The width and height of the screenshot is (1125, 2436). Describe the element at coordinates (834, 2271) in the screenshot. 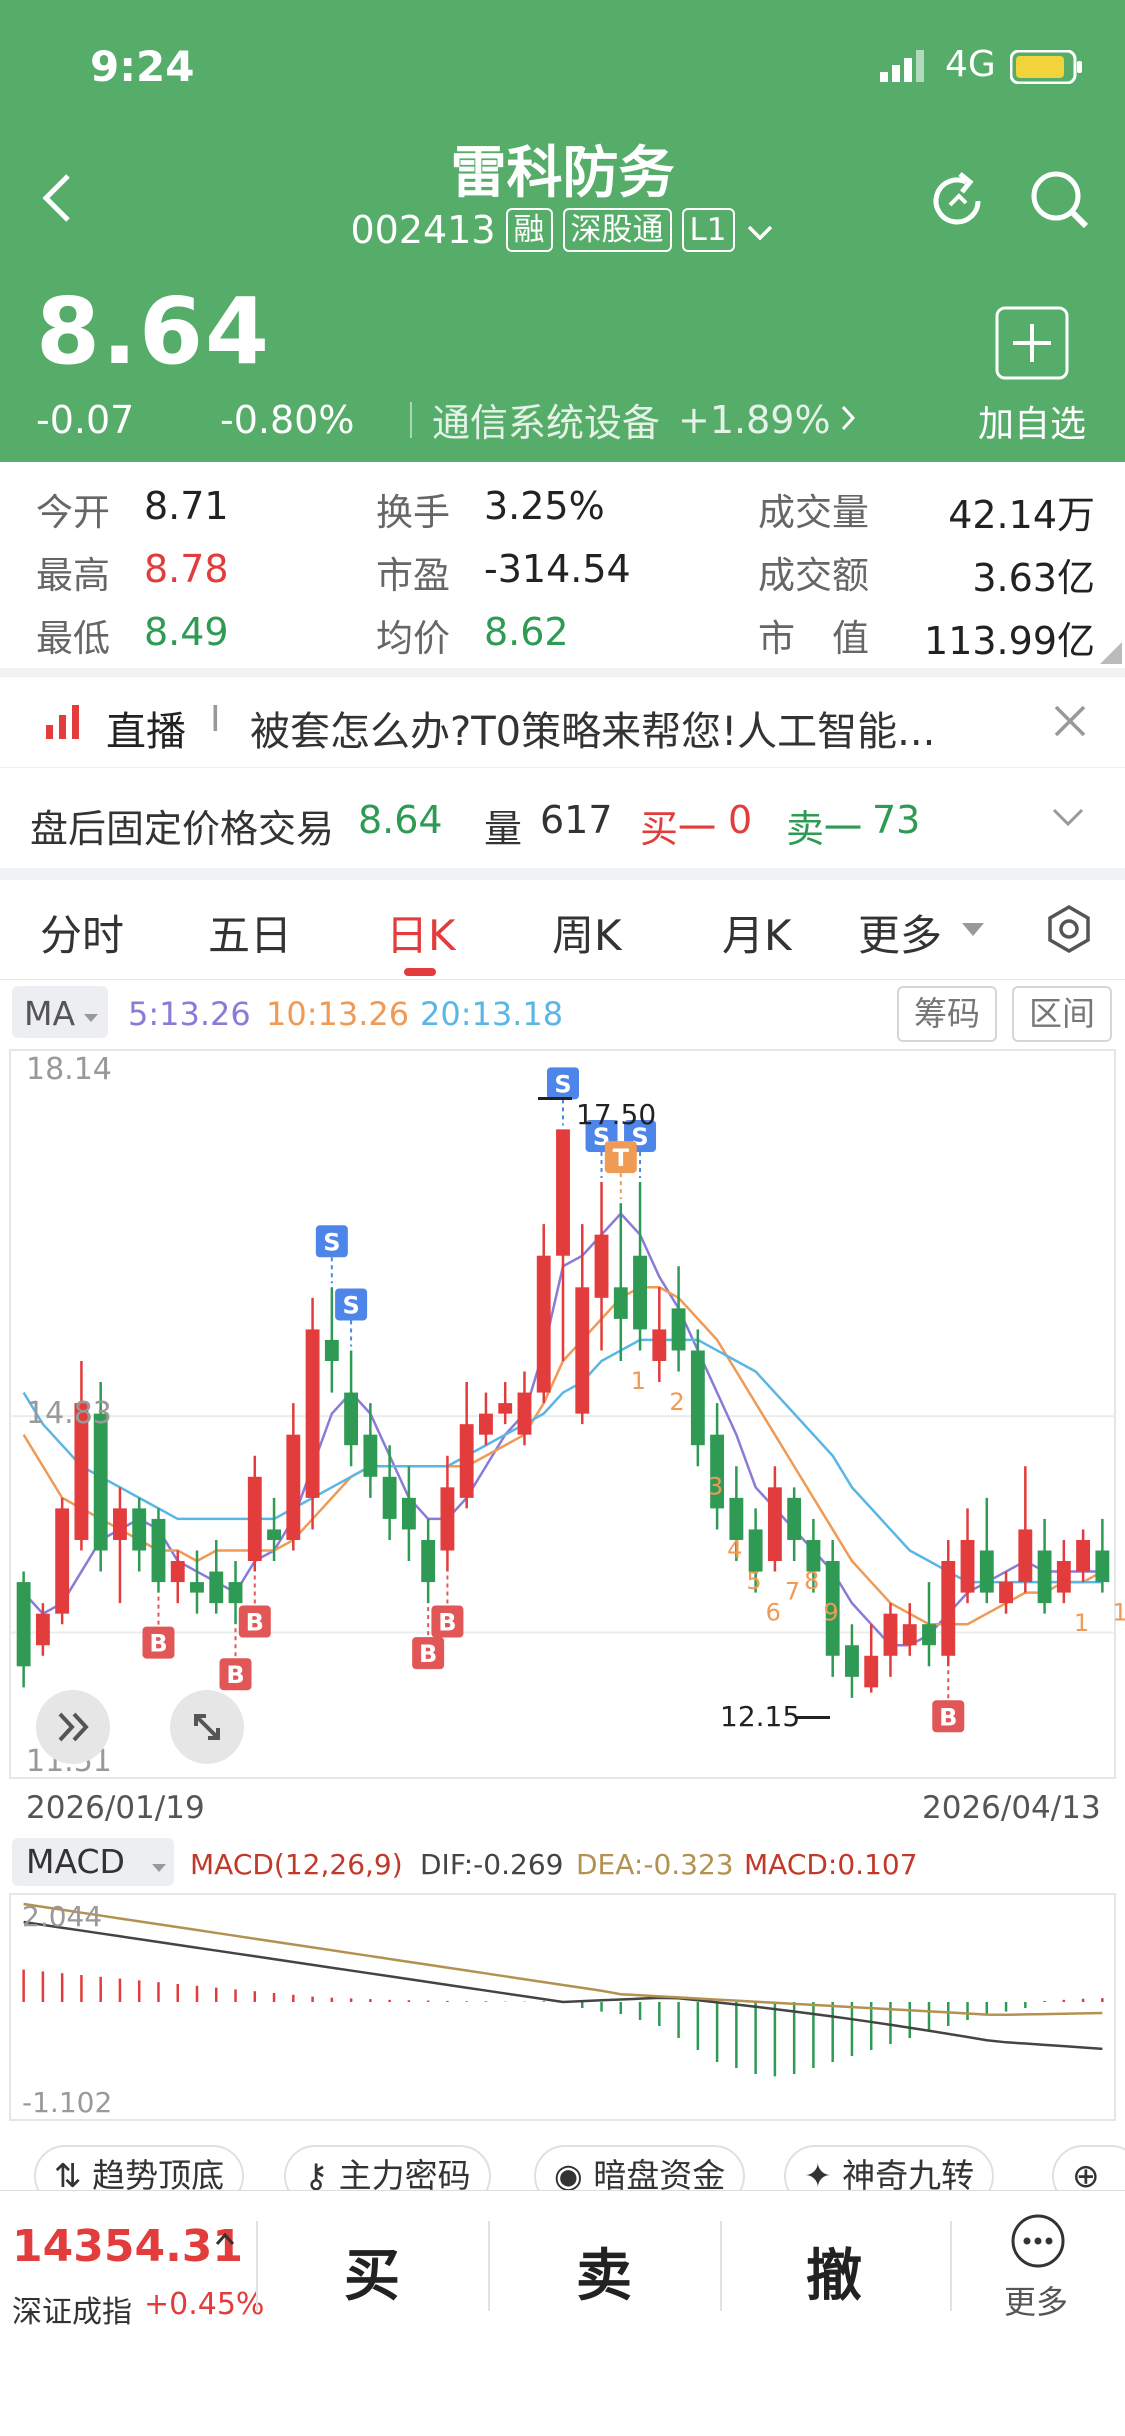

I see `cancel-button: 撤` at that location.